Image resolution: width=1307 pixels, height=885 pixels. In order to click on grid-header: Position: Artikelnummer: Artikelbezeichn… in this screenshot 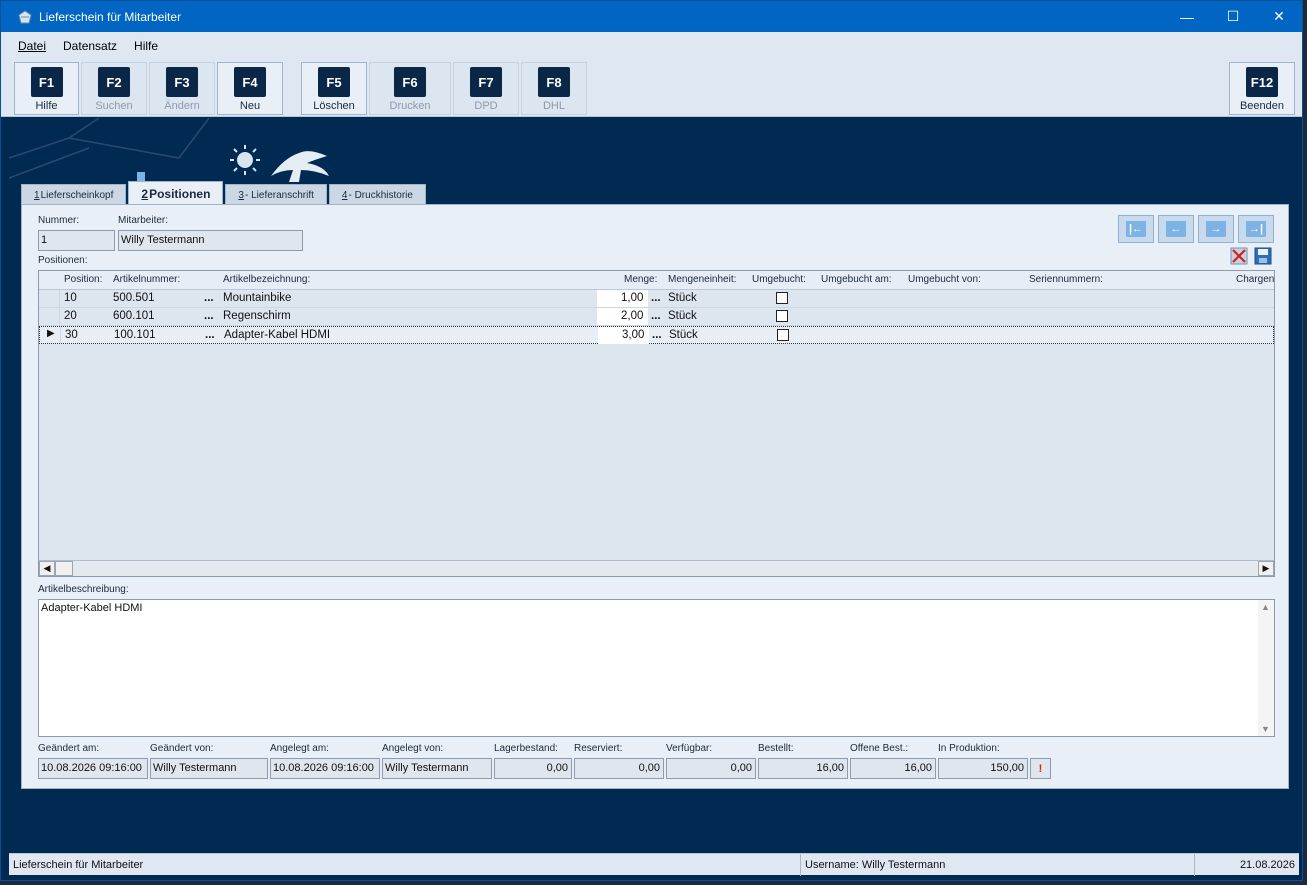, I will do `click(656, 280)`.